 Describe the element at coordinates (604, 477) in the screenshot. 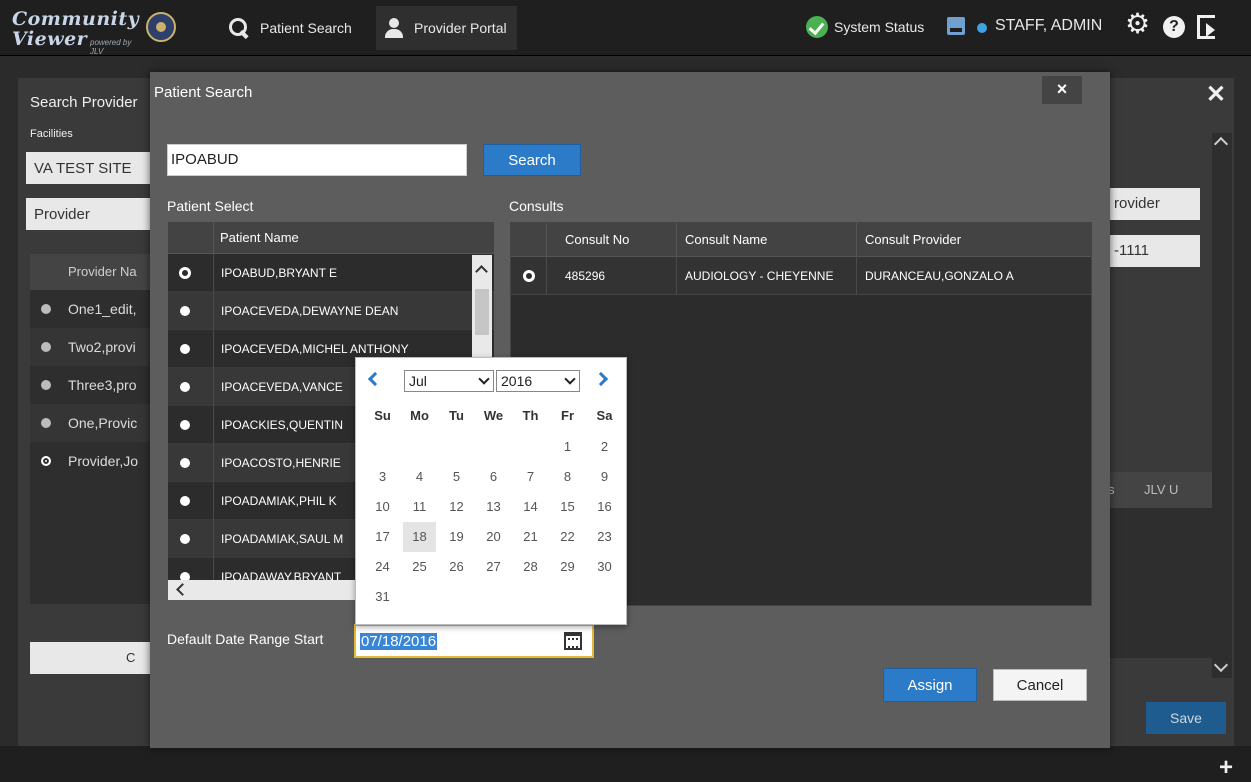

I see `calendar-day: 9` at that location.